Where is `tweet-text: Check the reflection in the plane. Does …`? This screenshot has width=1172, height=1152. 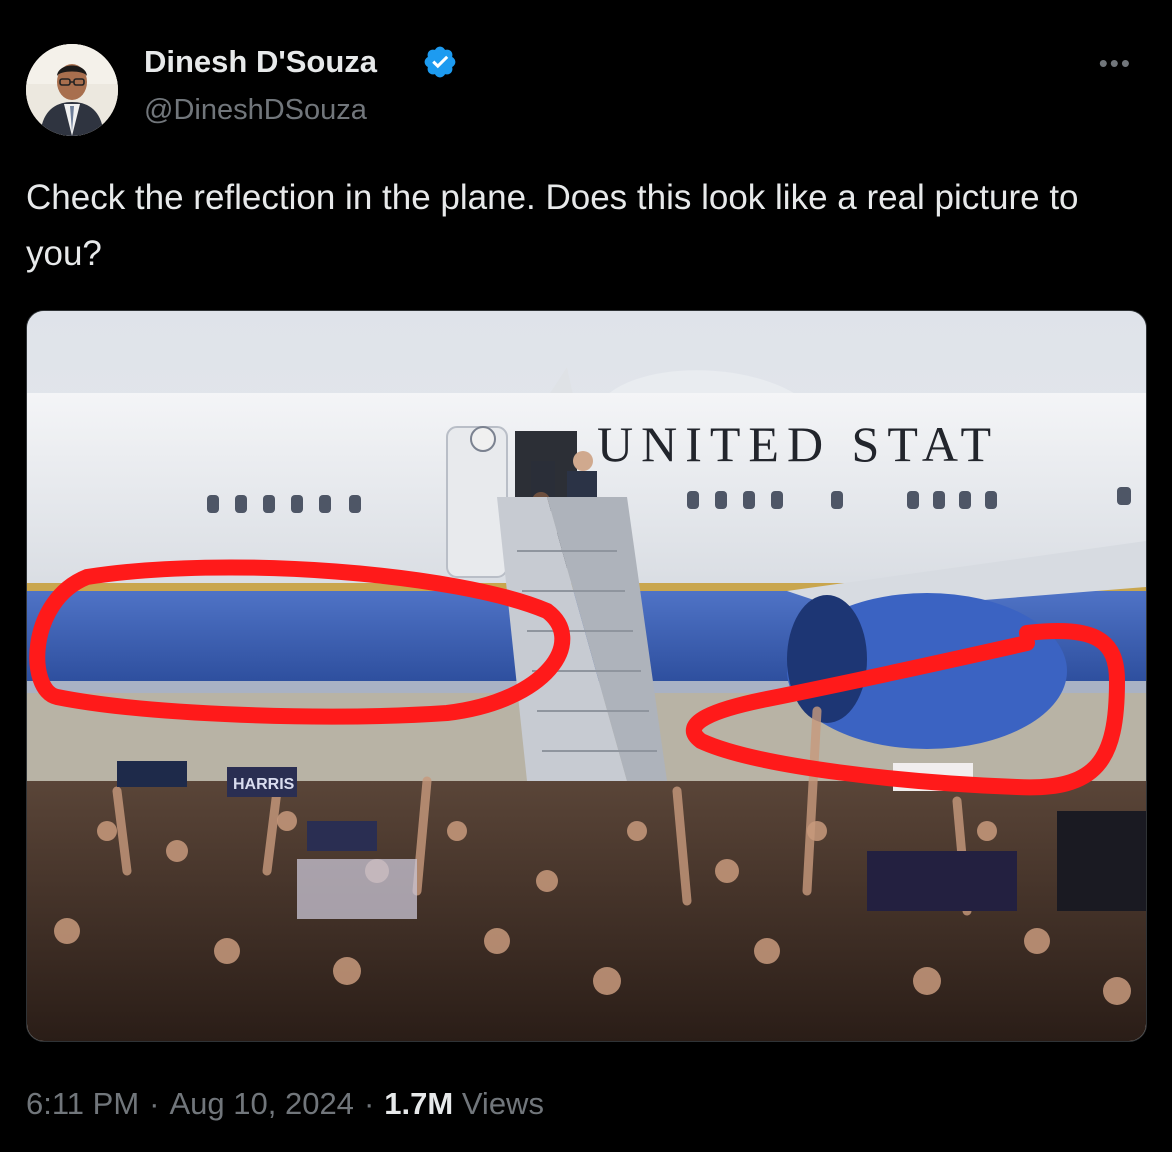
tweet-text: Check the reflection in the plane. Does … is located at coordinates (552, 225).